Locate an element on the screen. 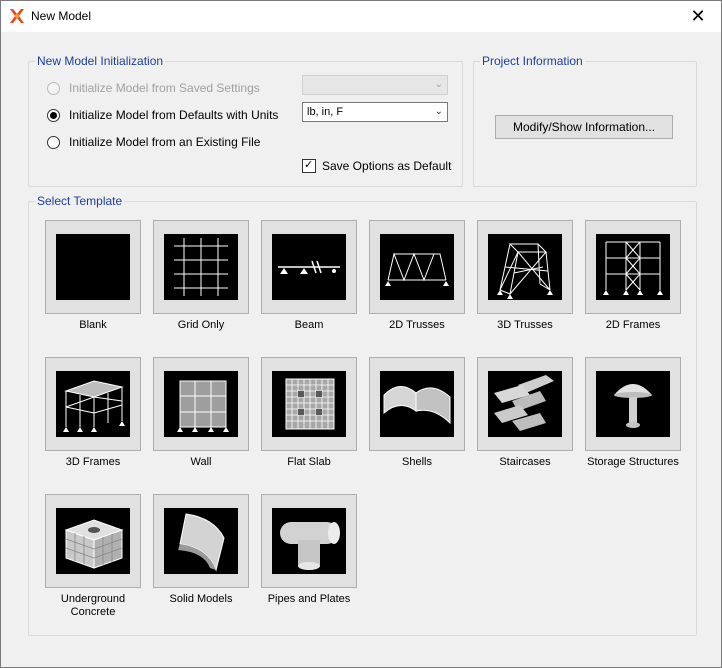  existing-file-radio-row: Initialize Model from an Existing File is located at coordinates (153, 142).